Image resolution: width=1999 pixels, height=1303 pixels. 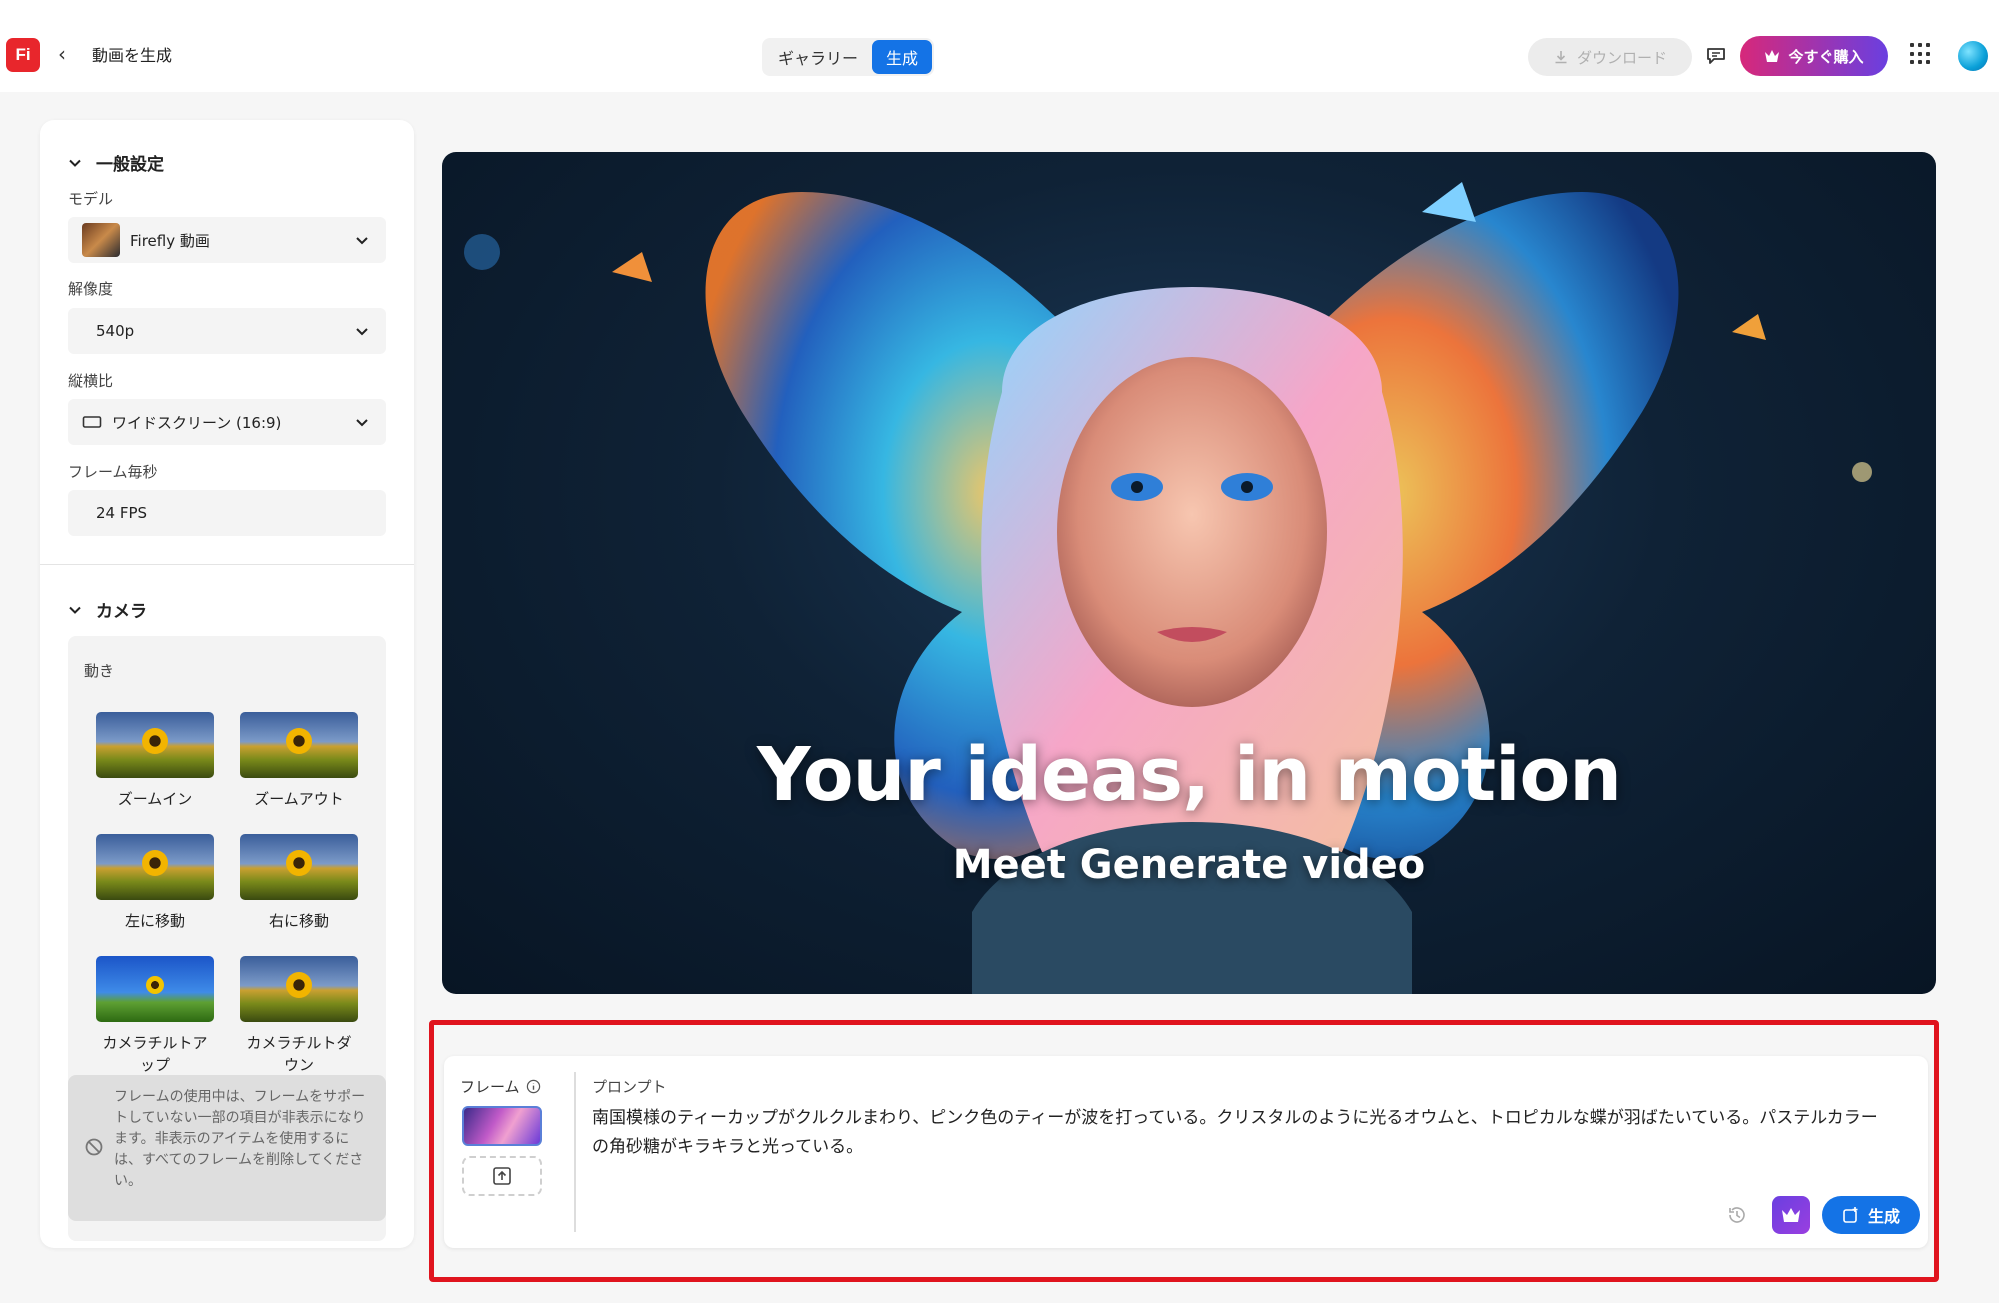 I want to click on user-avatar, so click(x=1973, y=56).